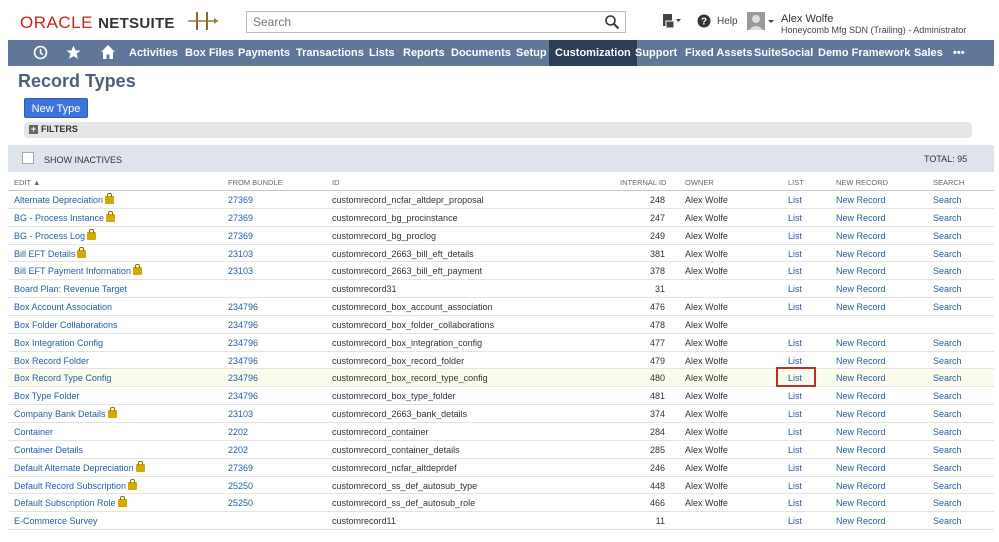 This screenshot has height=542, width=999. I want to click on record-type-name-link: Box Account Association, so click(63, 307).